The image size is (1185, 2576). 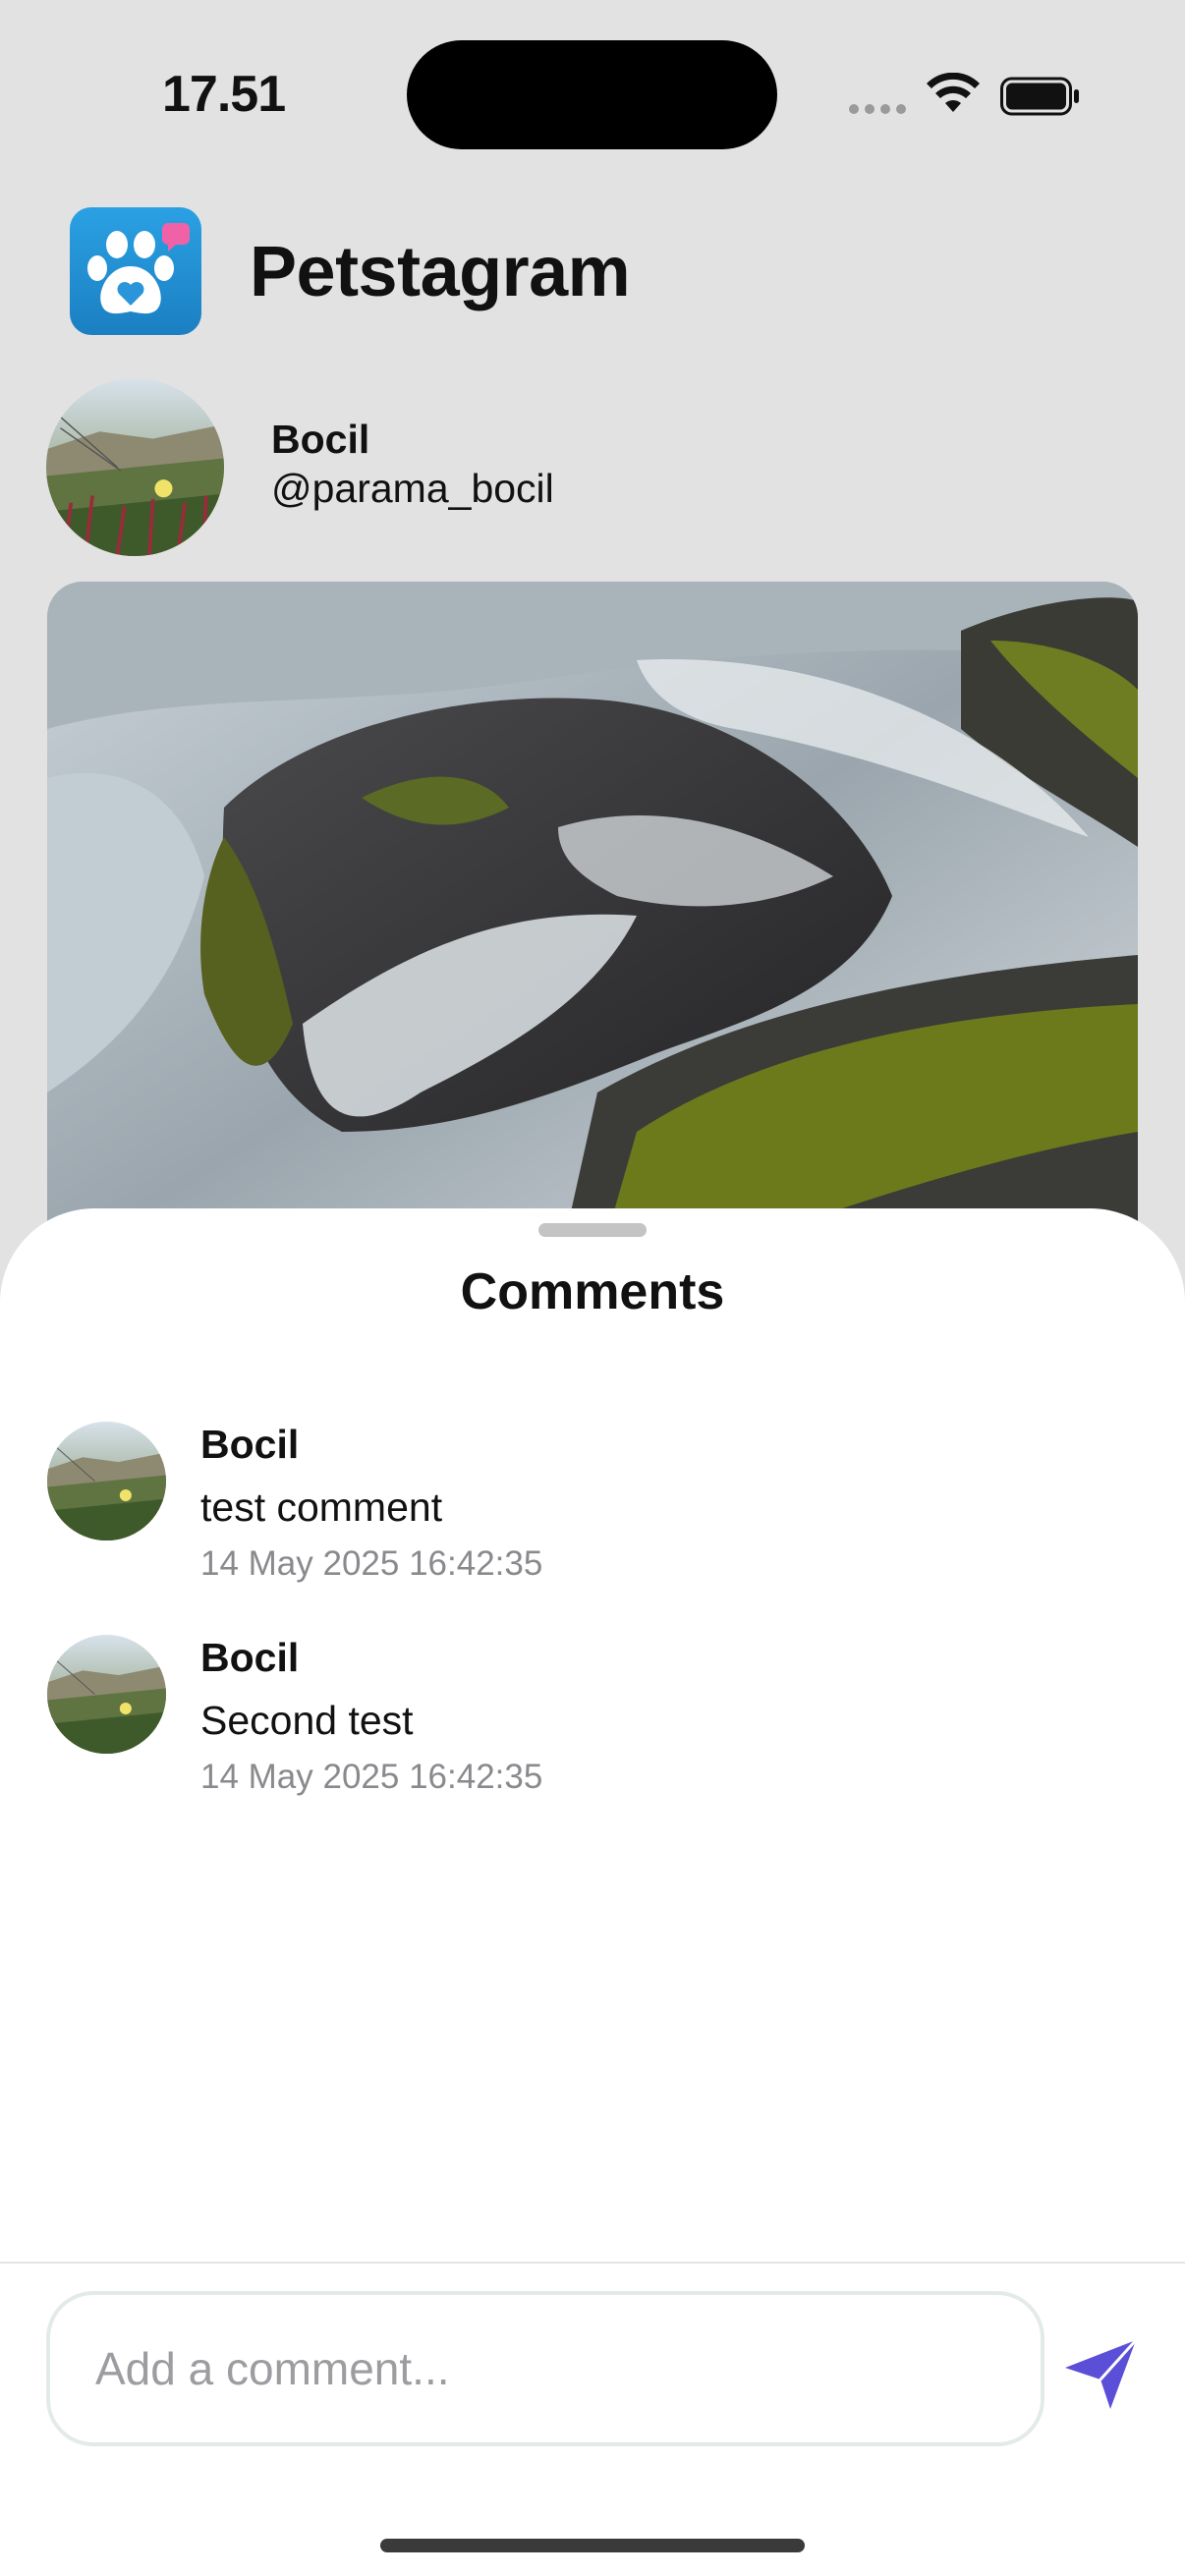 I want to click on dynamic-island, so click(x=592, y=94).